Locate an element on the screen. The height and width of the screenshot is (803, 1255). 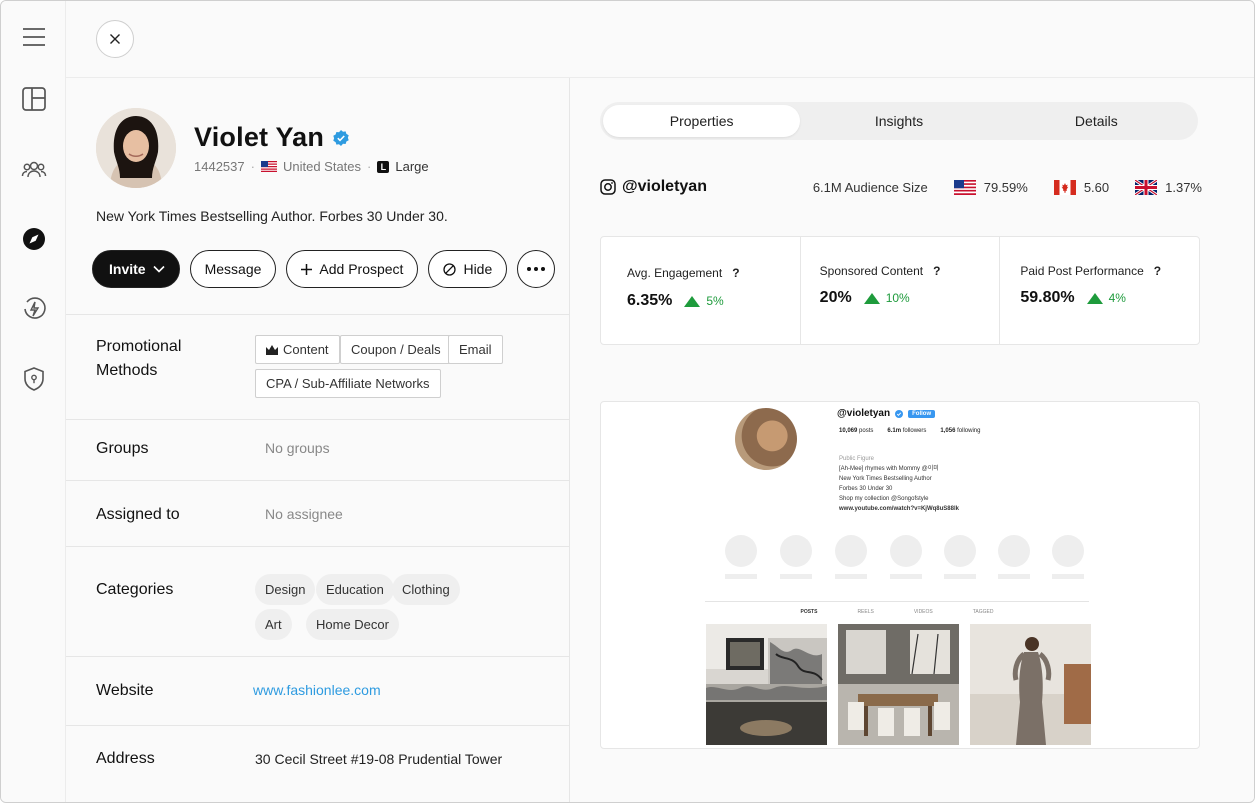
ig-tab-tagged: TAGGED is located at coordinates (983, 612).